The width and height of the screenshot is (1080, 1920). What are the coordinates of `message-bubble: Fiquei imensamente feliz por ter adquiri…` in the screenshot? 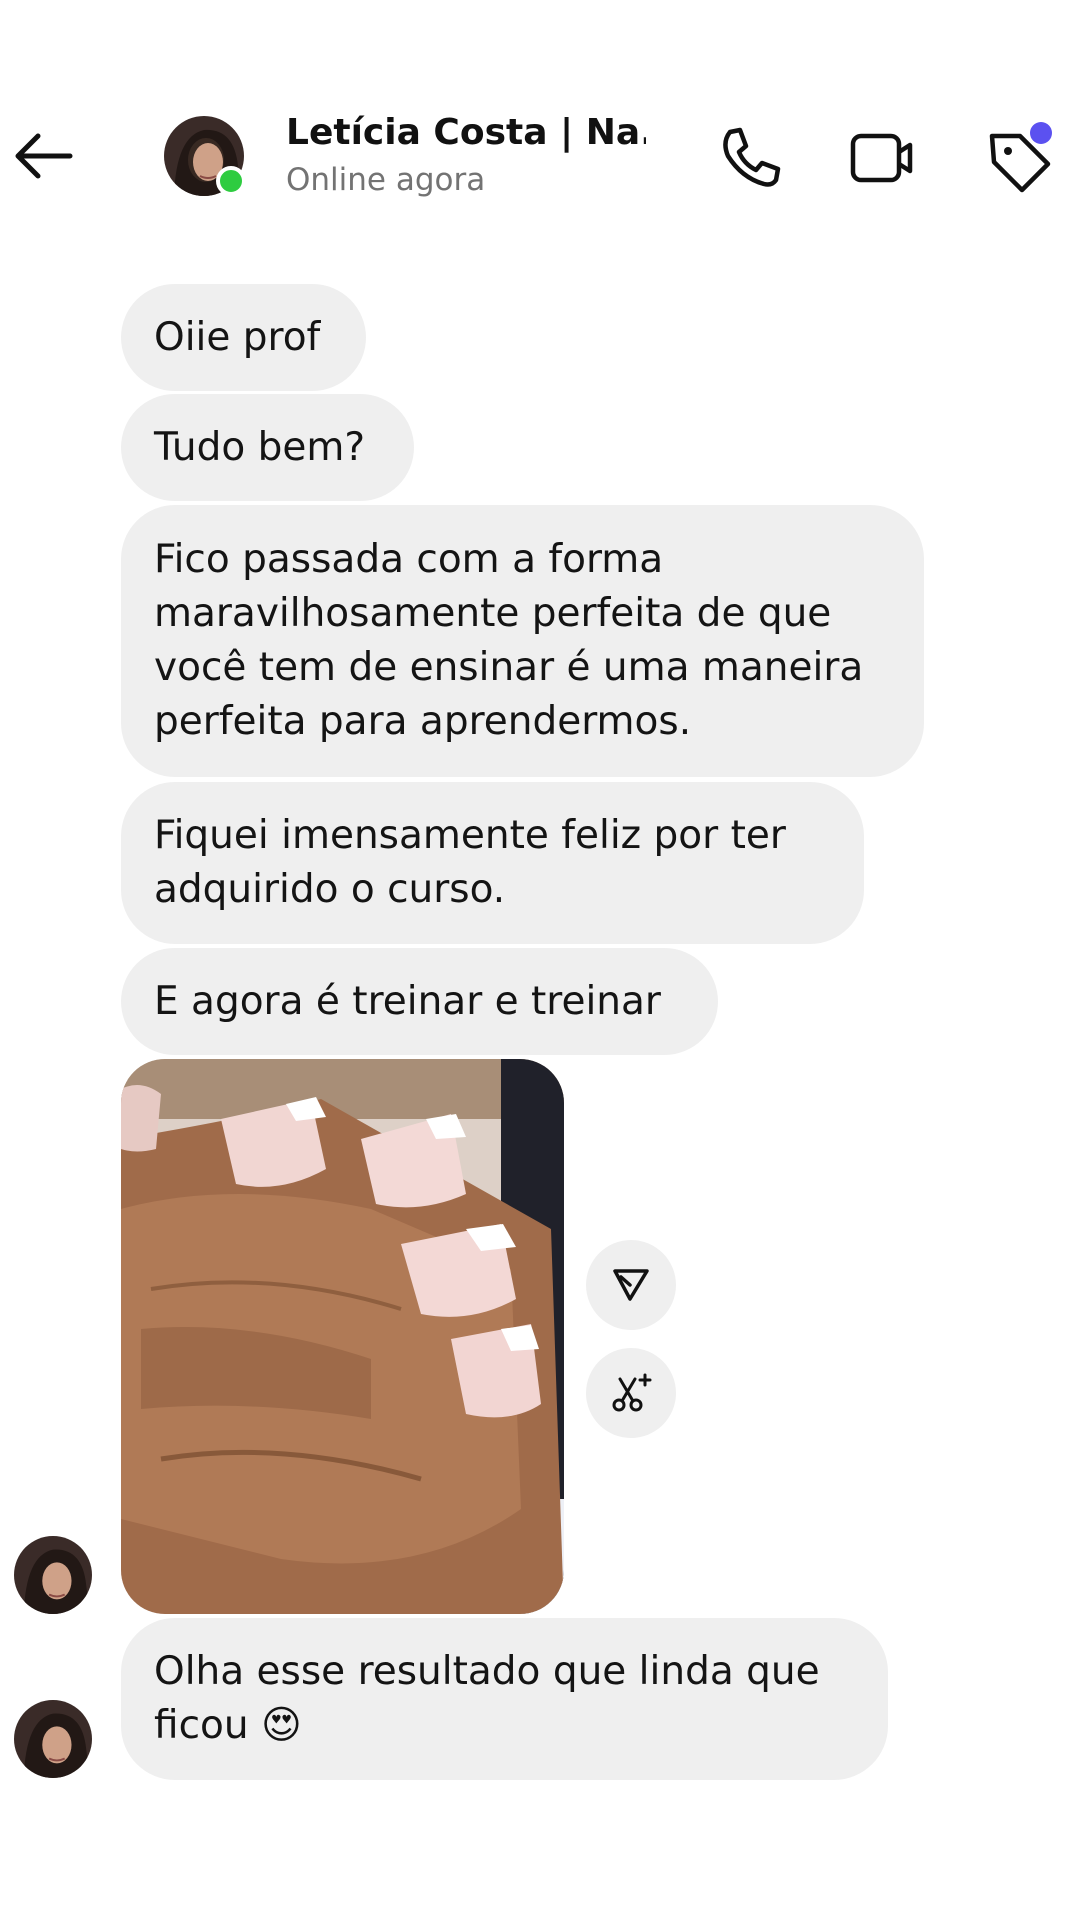 It's located at (492, 863).